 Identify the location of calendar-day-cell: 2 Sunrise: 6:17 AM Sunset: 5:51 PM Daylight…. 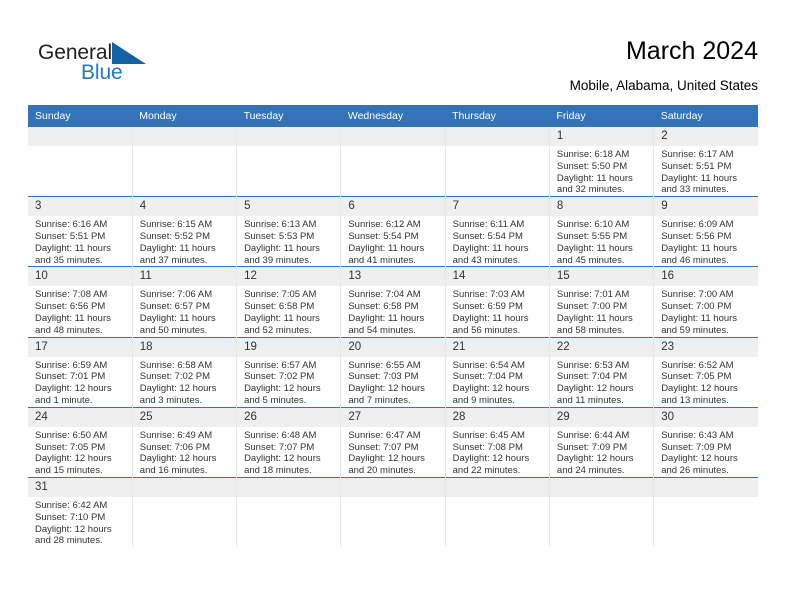
(705, 162).